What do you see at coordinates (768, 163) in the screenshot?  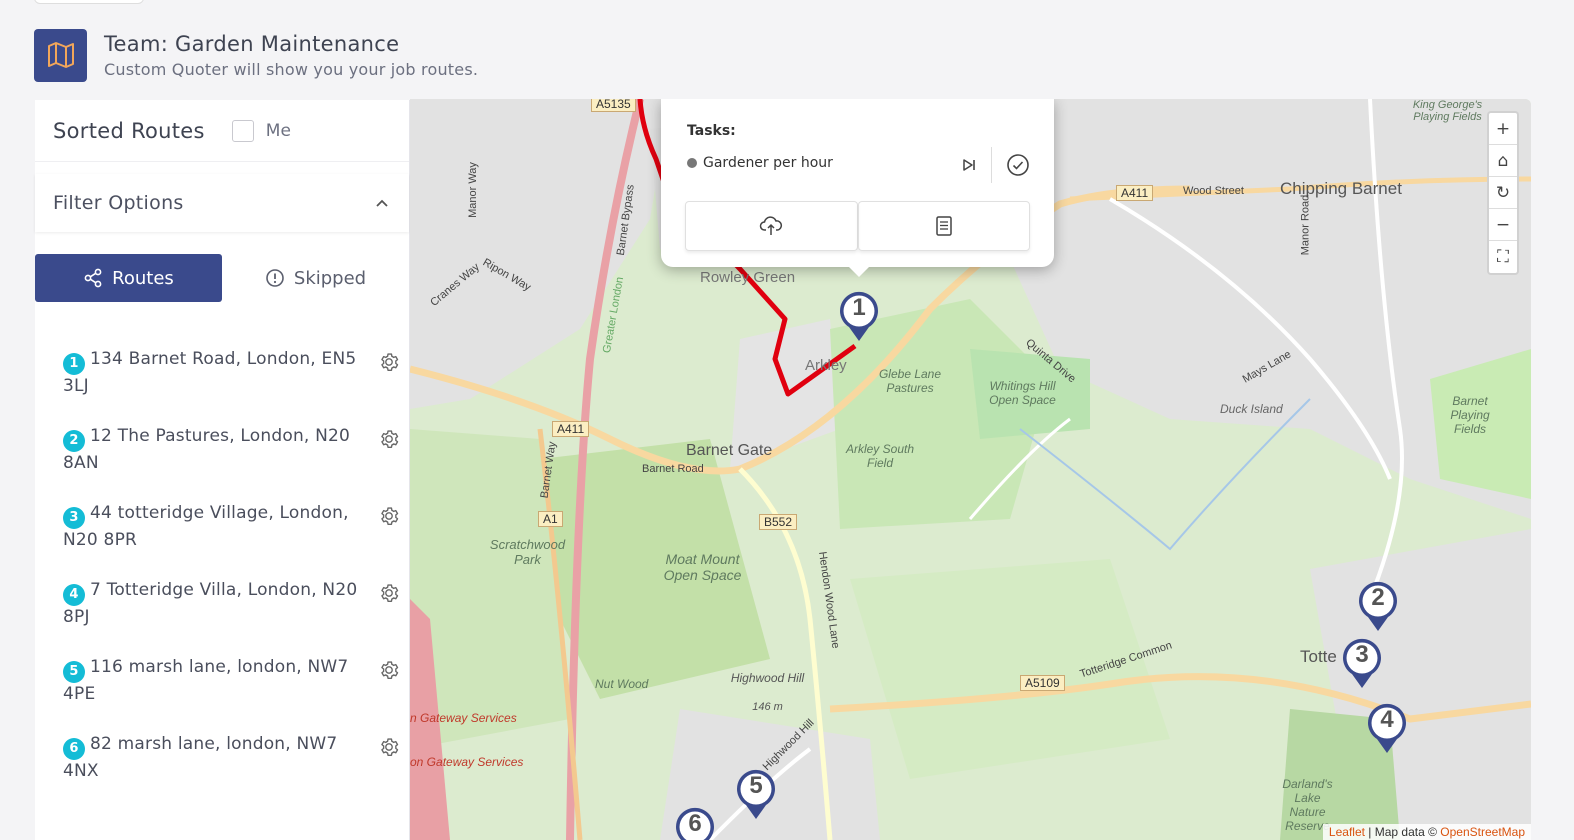 I see `task-name: Gardener per hour` at bounding box center [768, 163].